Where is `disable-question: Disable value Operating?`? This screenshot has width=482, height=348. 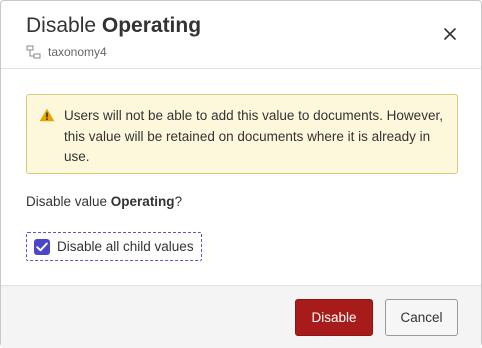
disable-question: Disable value Operating? is located at coordinates (104, 201).